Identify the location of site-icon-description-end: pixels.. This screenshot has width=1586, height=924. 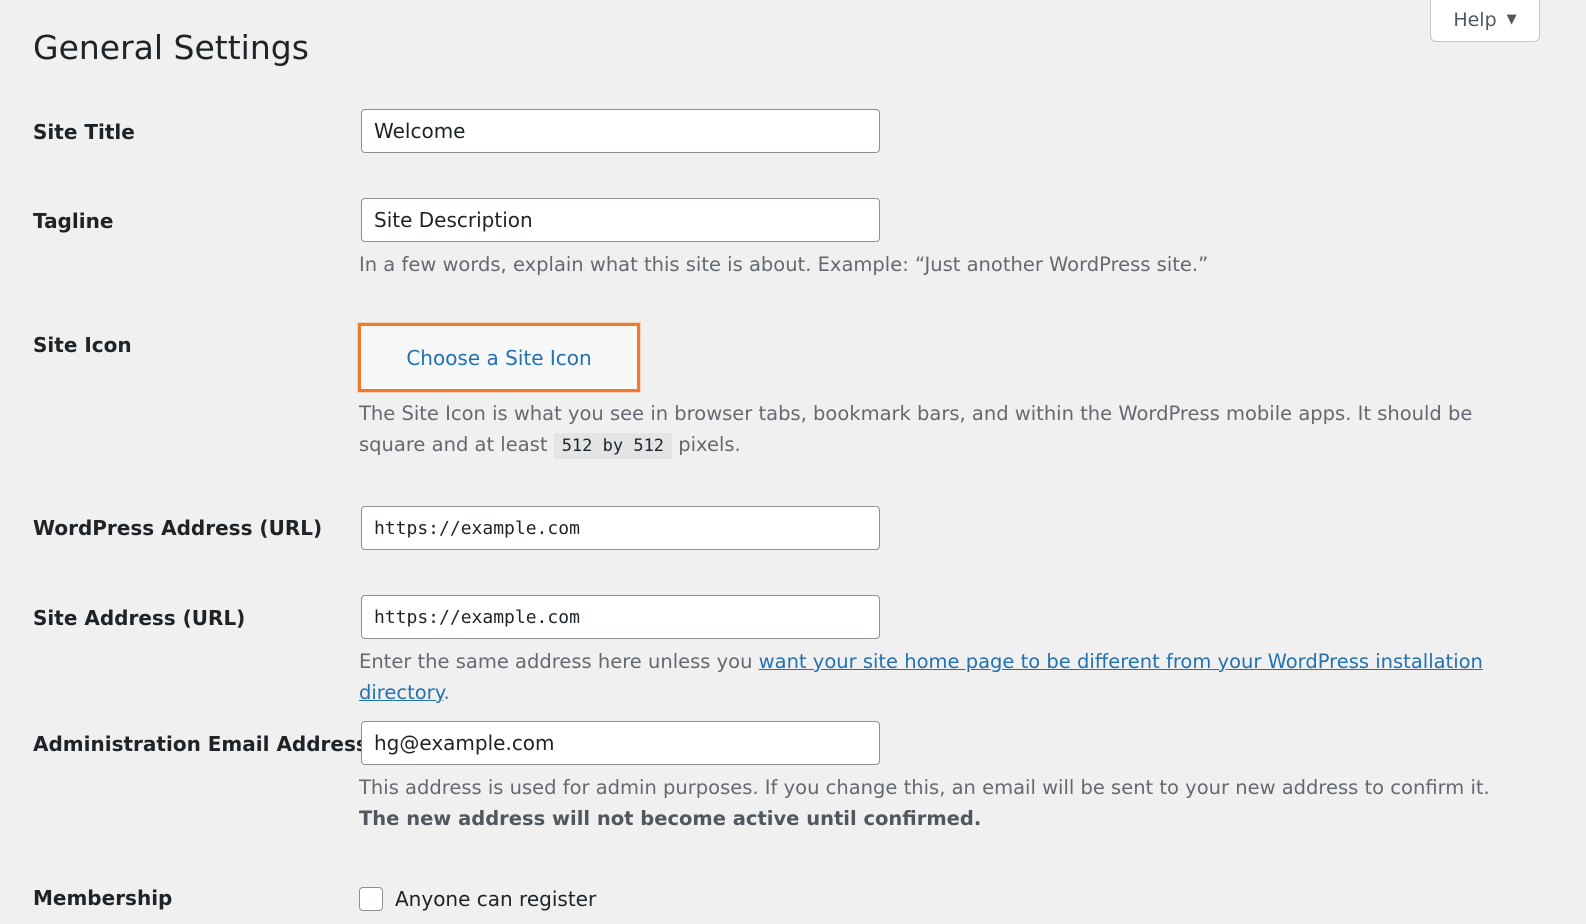
(706, 444).